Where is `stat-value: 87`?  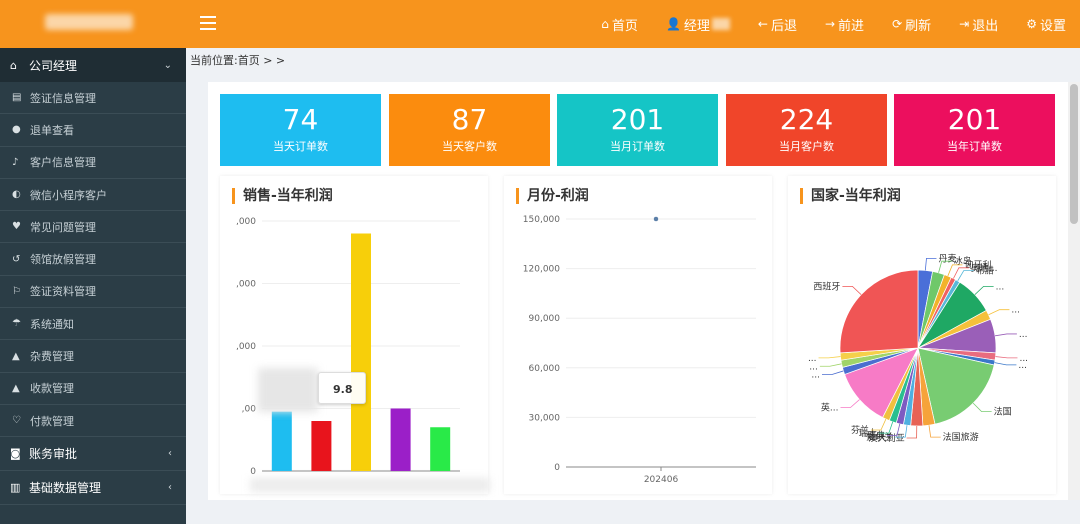
stat-value: 87 is located at coordinates (469, 119).